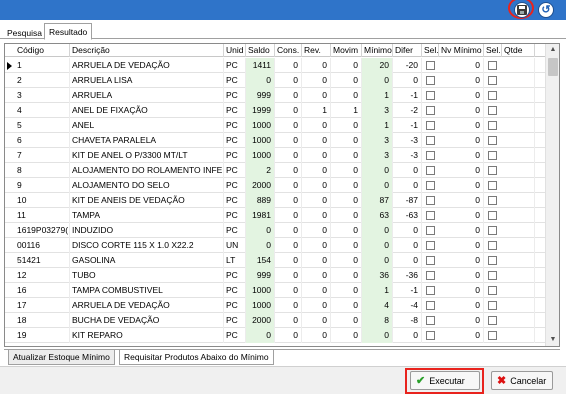 The height and width of the screenshot is (394, 566). What do you see at coordinates (275, 65) in the screenshot?
I see `table-row: 1 ARRUELA DE VEDAÇÃO PC 1411 0 0 0 20 -20 0` at bounding box center [275, 65].